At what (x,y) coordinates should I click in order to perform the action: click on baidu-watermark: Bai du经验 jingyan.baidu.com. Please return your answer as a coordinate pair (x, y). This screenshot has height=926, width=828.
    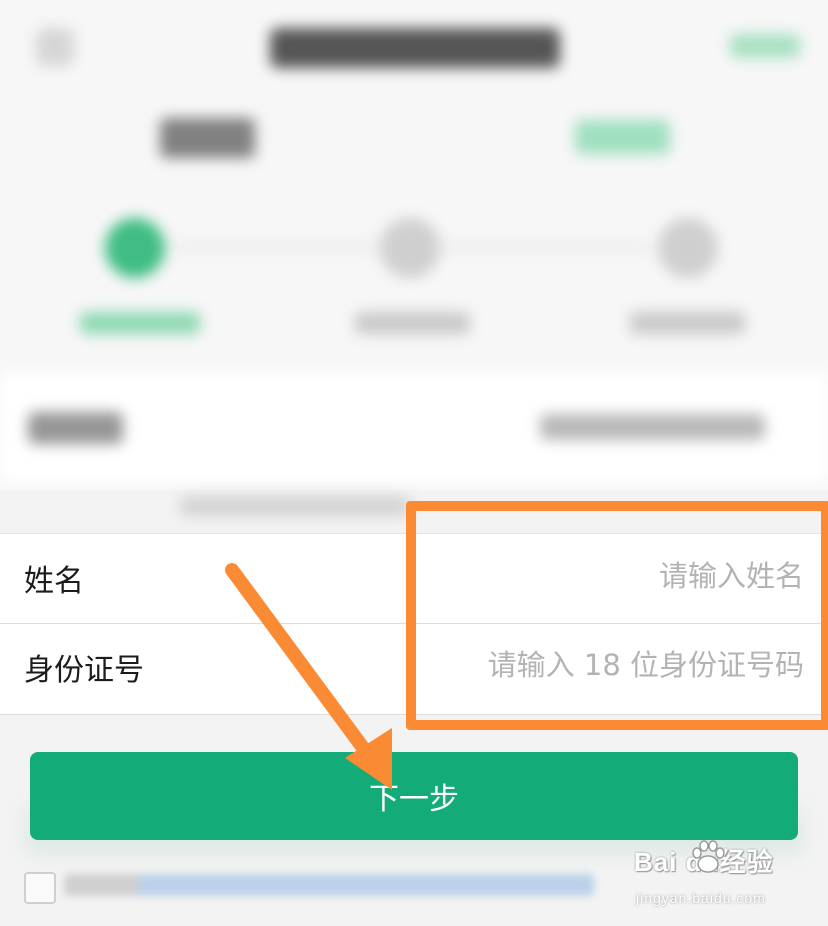
    Looking at the image, I should click on (722, 876).